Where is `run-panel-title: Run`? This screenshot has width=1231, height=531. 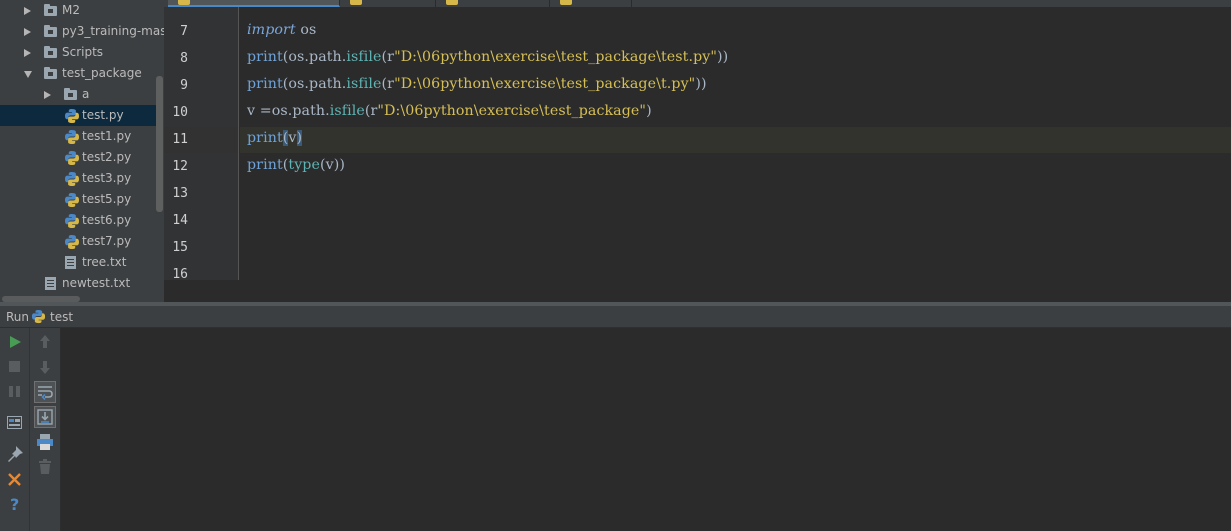 run-panel-title: Run is located at coordinates (18, 317).